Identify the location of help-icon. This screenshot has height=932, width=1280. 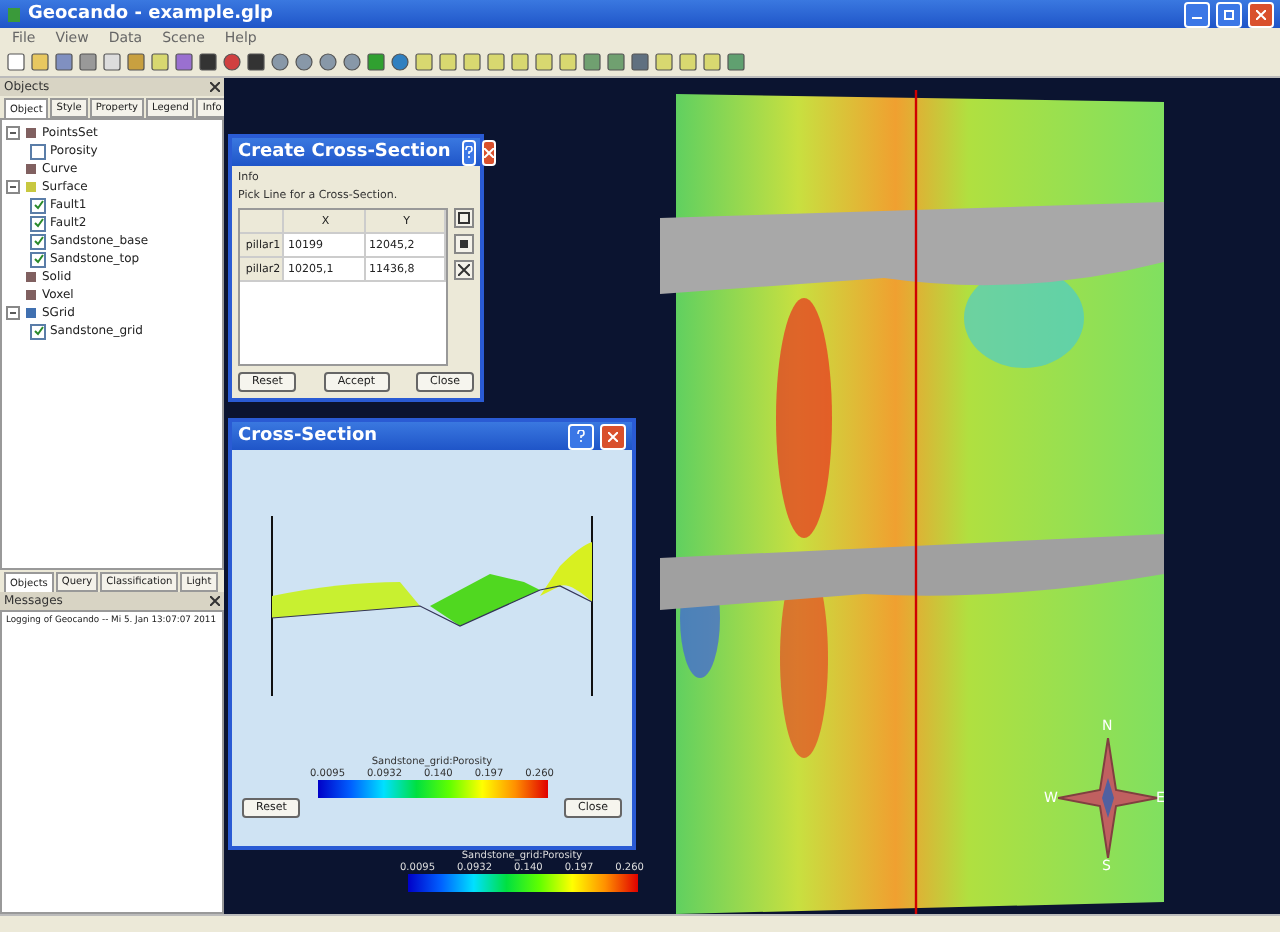
(581, 436).